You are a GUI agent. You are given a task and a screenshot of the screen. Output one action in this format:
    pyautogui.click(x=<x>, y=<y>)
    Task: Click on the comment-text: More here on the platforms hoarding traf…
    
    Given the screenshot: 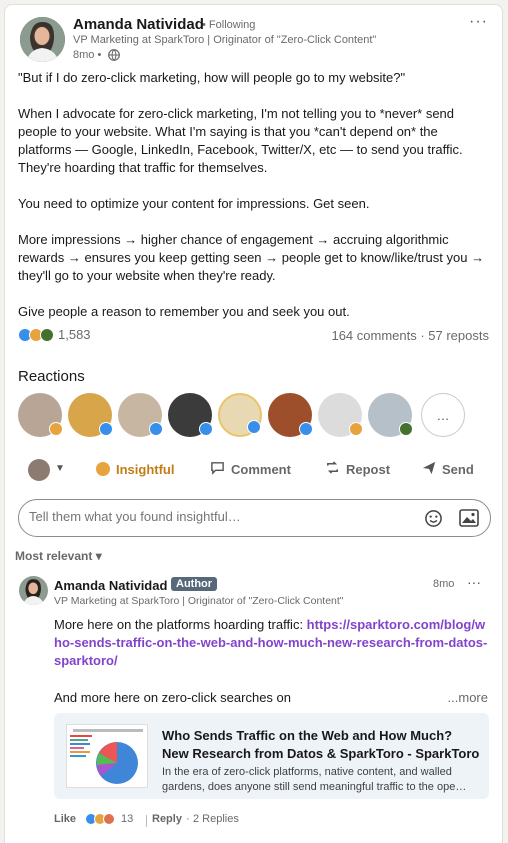 What is the action you would take?
    pyautogui.click(x=271, y=643)
    